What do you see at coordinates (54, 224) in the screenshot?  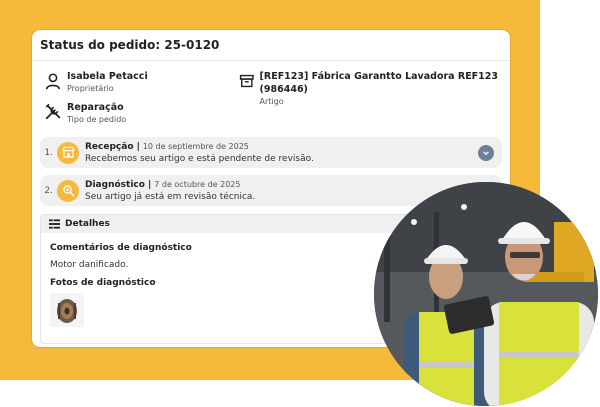 I see `list-icon` at bounding box center [54, 224].